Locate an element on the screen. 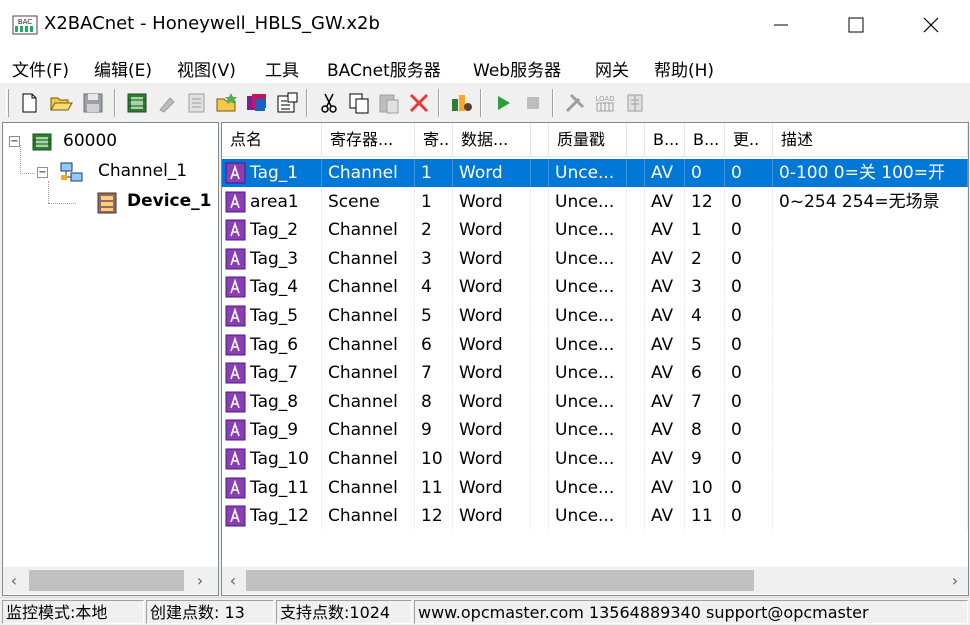 The height and width of the screenshot is (625, 970). cell-register-no: 9 is located at coordinates (434, 430).